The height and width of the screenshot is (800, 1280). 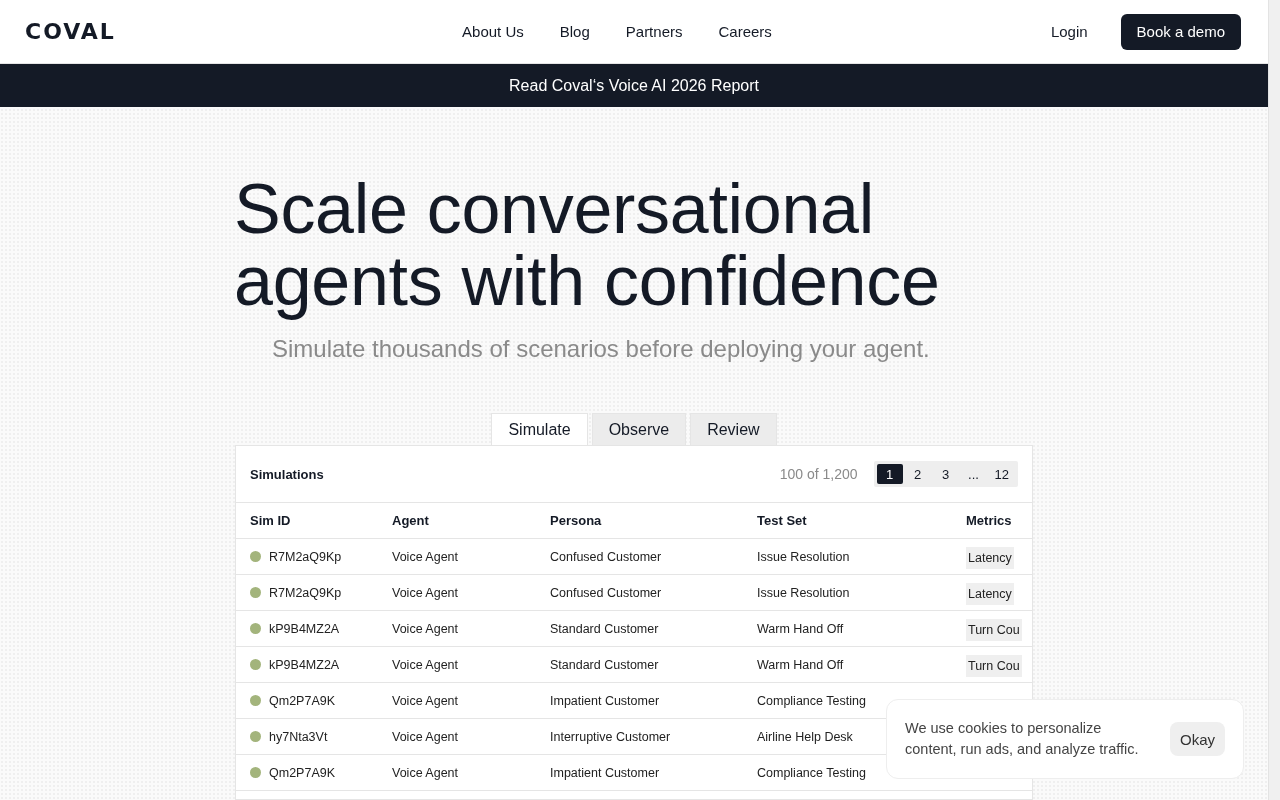 I want to click on logo: COVAL, so click(x=74, y=31).